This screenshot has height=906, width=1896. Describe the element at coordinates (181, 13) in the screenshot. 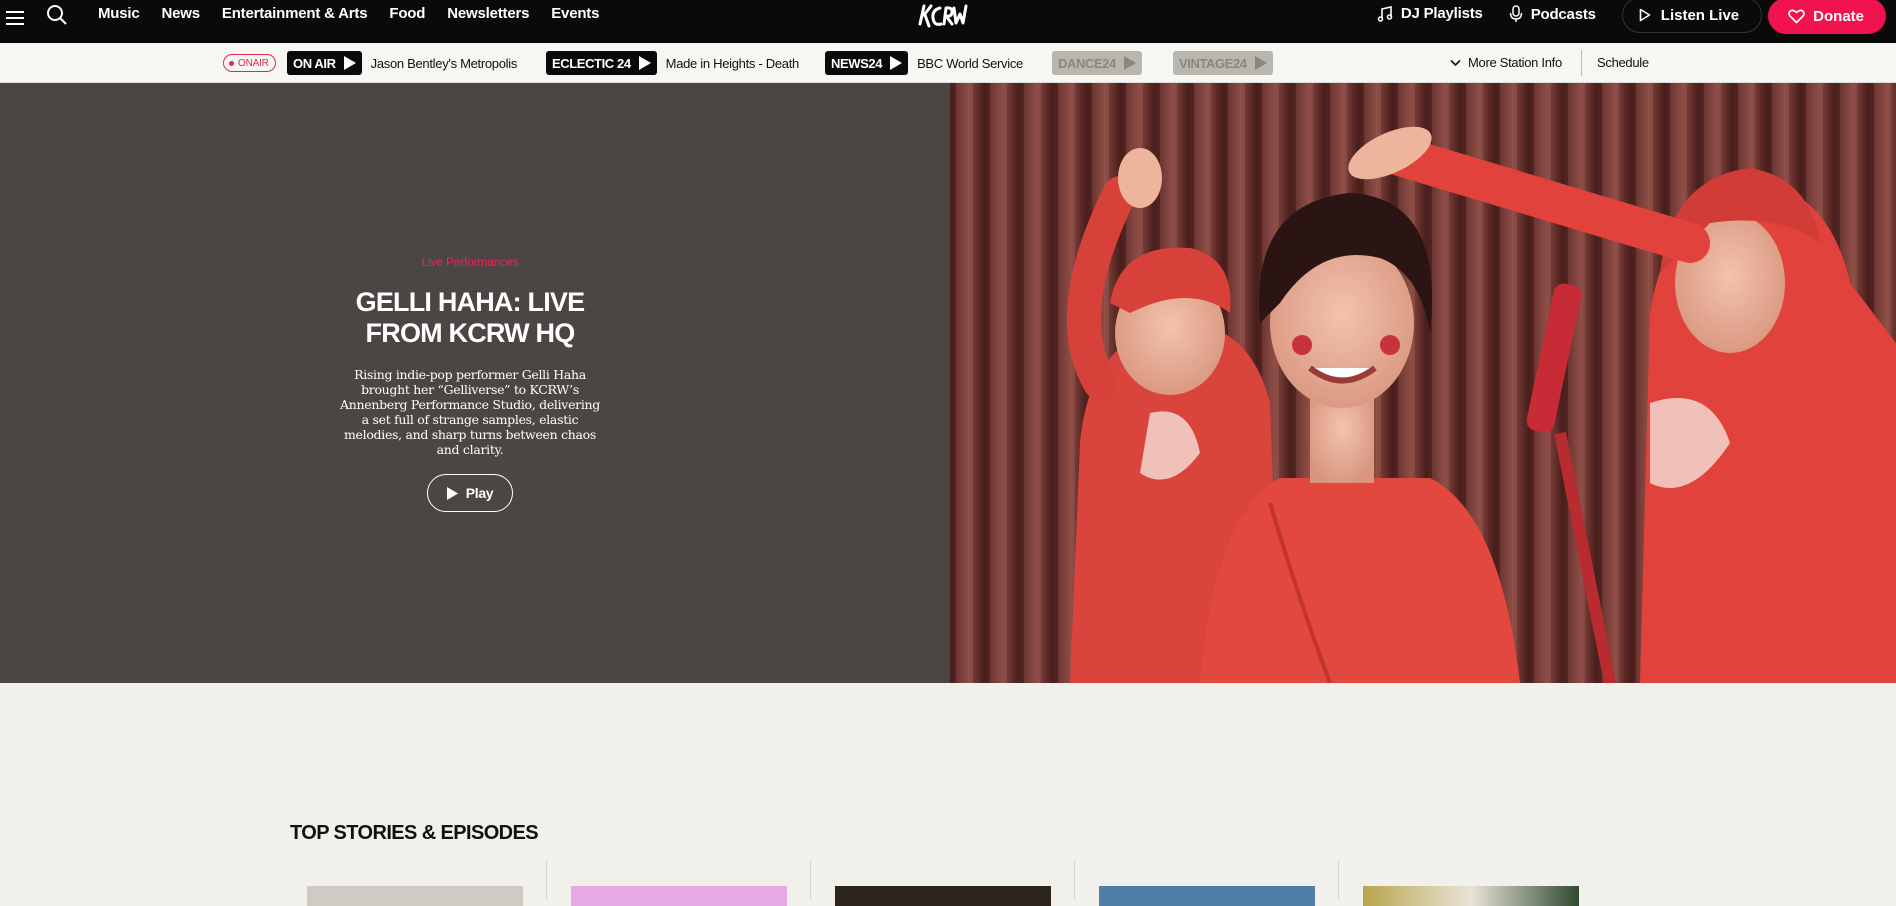

I see `nav-link-news: News` at that location.